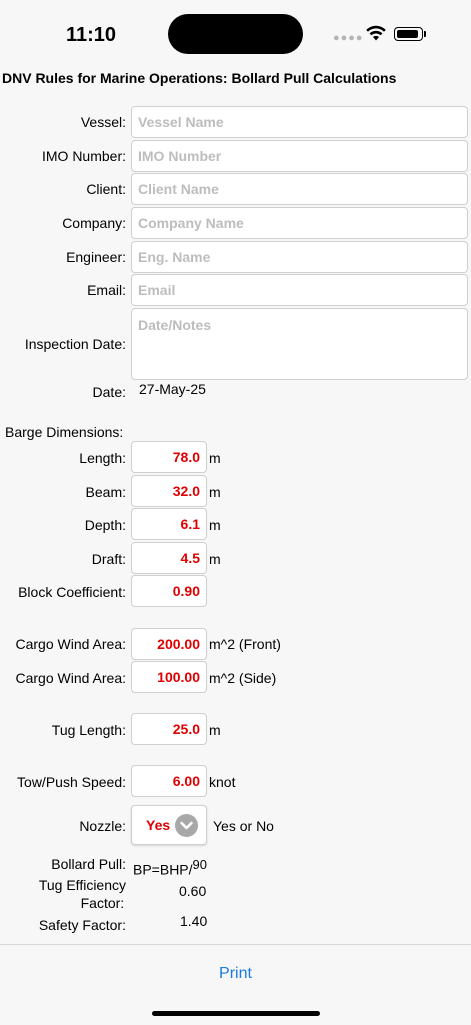 The height and width of the screenshot is (1025, 471). Describe the element at coordinates (106, 290) in the screenshot. I see `email-label: Email:` at that location.